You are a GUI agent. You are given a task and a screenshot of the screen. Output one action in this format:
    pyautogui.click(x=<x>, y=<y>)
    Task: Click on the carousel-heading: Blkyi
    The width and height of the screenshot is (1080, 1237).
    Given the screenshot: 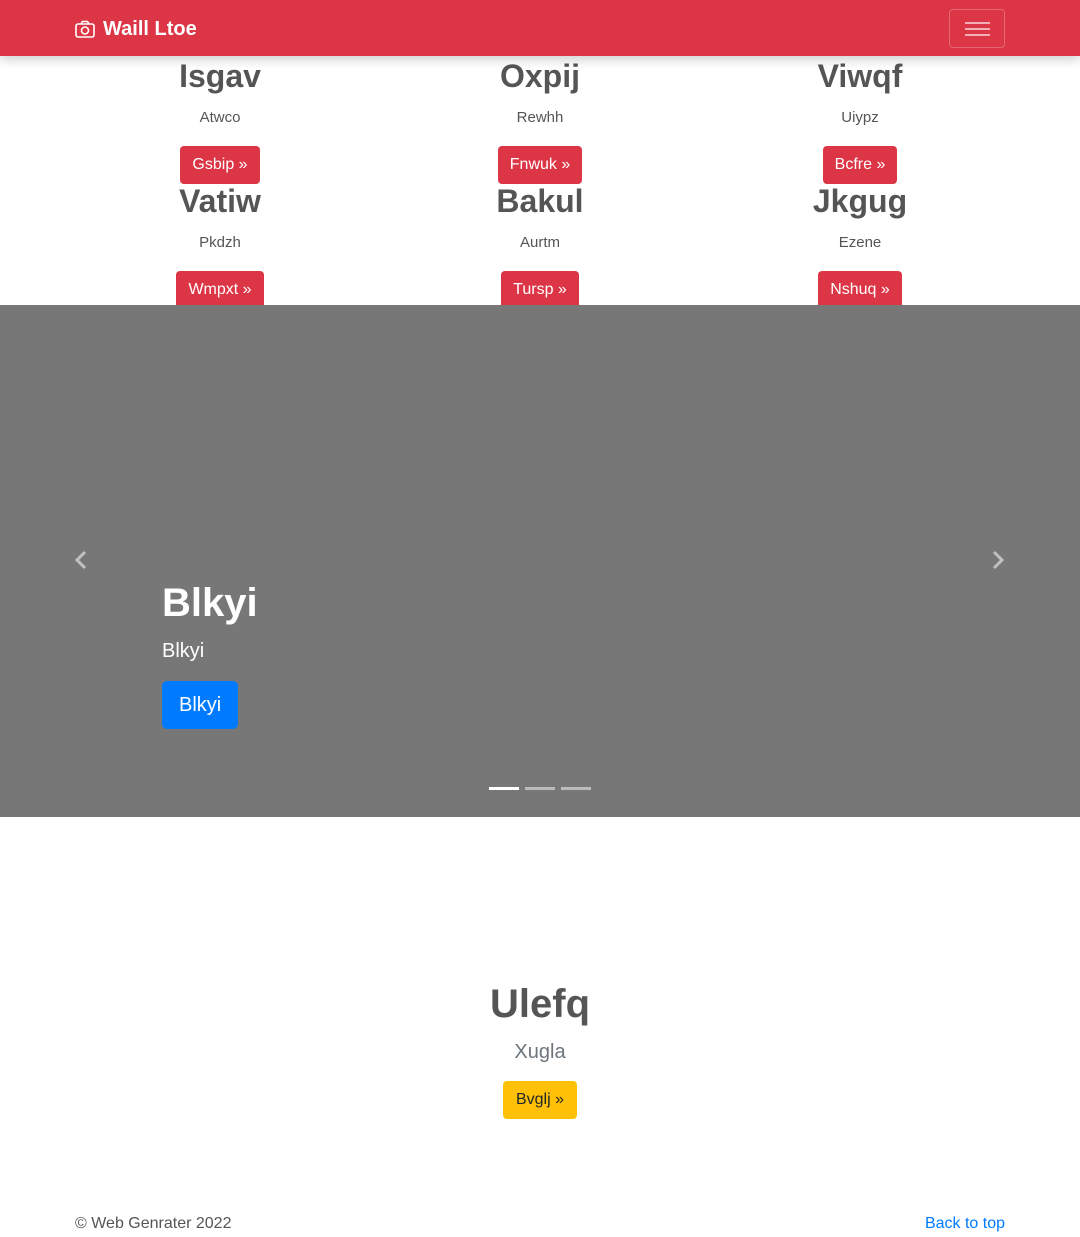 What is the action you would take?
    pyautogui.click(x=210, y=603)
    